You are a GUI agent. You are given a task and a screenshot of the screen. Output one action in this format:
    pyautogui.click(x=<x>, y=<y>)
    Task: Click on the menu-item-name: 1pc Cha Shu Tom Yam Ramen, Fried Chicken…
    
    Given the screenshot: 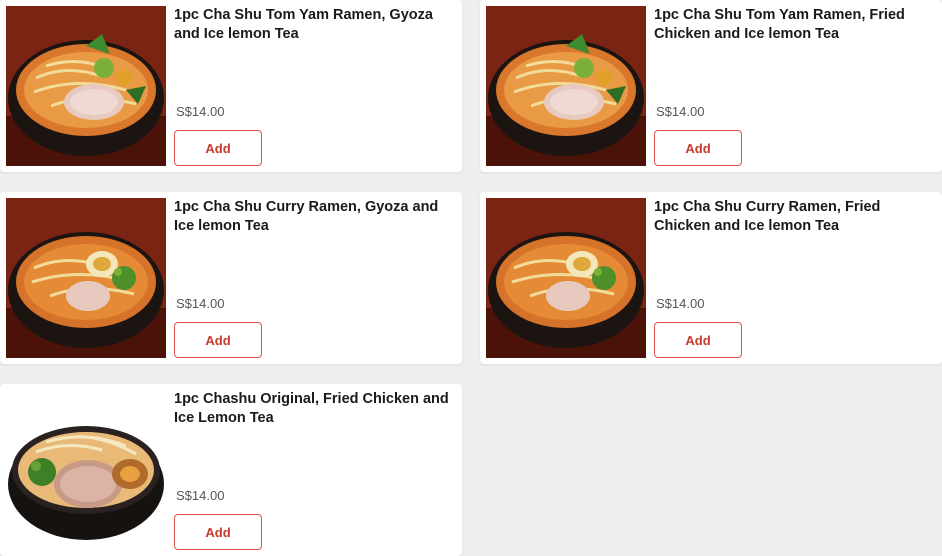 What is the action you would take?
    pyautogui.click(x=779, y=24)
    